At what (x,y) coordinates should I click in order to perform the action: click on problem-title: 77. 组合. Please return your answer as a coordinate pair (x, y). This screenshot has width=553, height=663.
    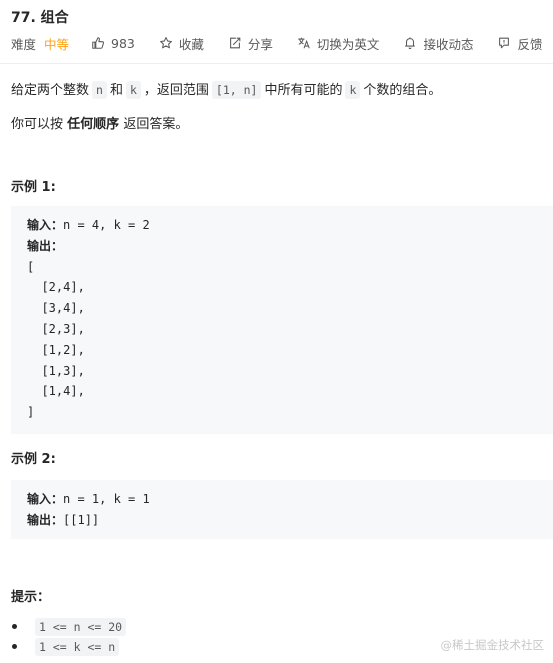
    Looking at the image, I should click on (40, 18).